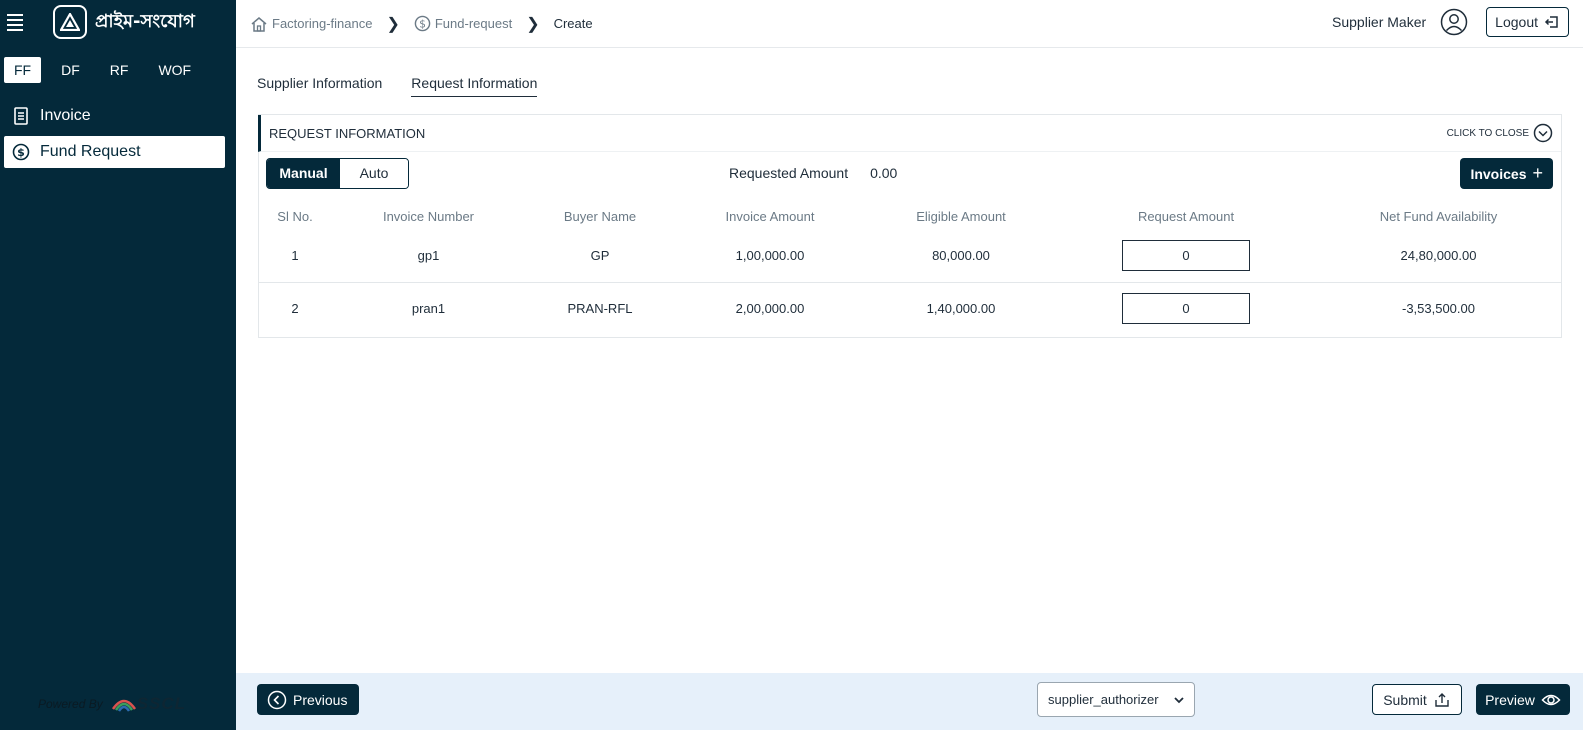  I want to click on col-eligible-amount: Eligible Amount, so click(961, 216).